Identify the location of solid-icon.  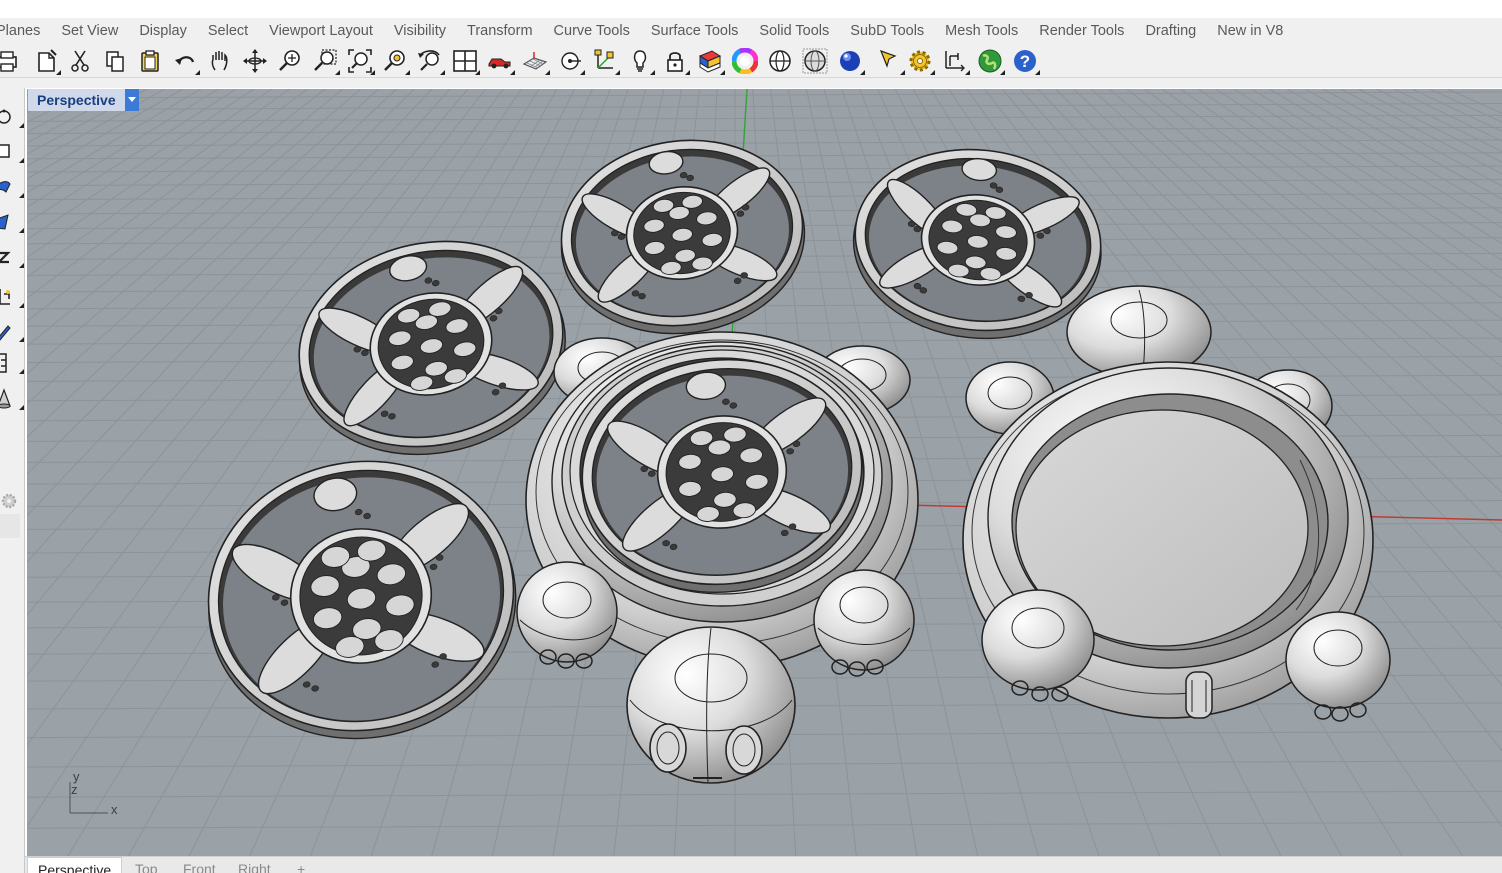
(12, 222).